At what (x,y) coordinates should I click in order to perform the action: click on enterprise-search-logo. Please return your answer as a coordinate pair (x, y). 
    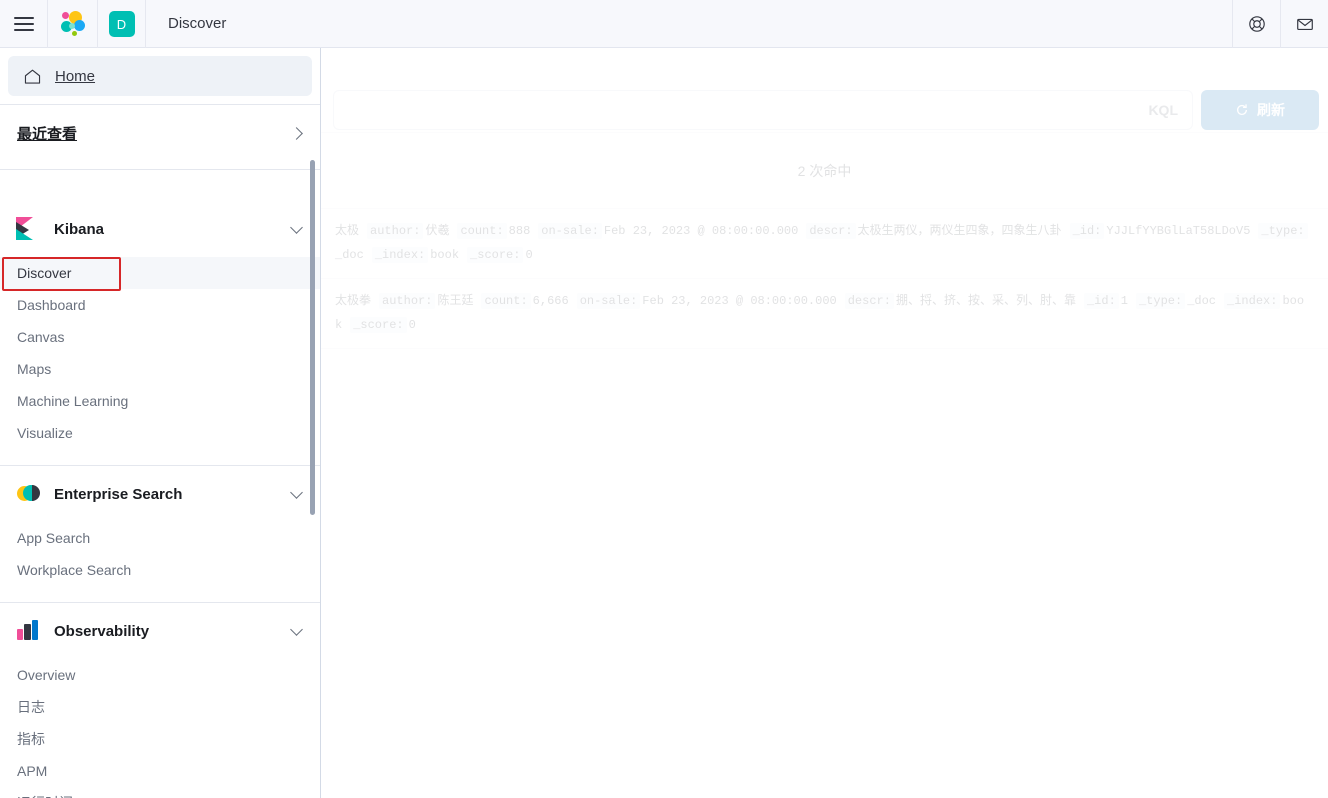
    Looking at the image, I should click on (28, 494).